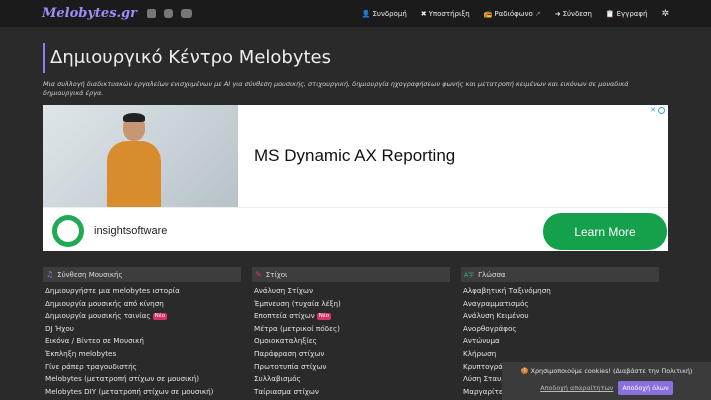  What do you see at coordinates (258, 274) in the screenshot?
I see `pencil-icon: ✎` at bounding box center [258, 274].